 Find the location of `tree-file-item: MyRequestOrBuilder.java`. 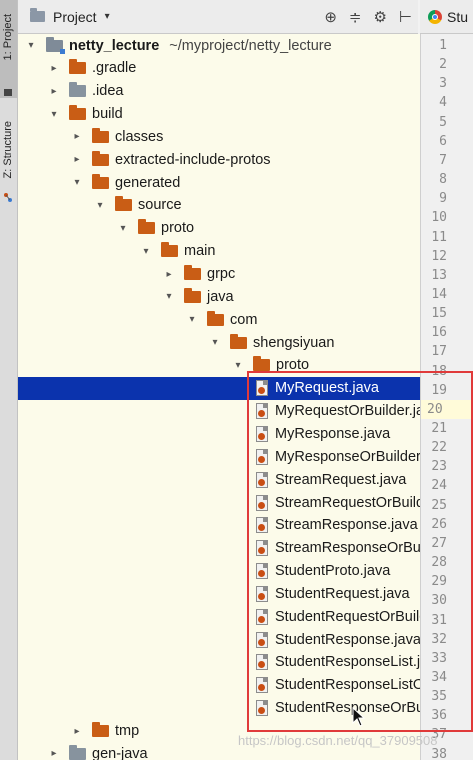

tree-file-item: MyRequestOrBuilder.java is located at coordinates (219, 411).